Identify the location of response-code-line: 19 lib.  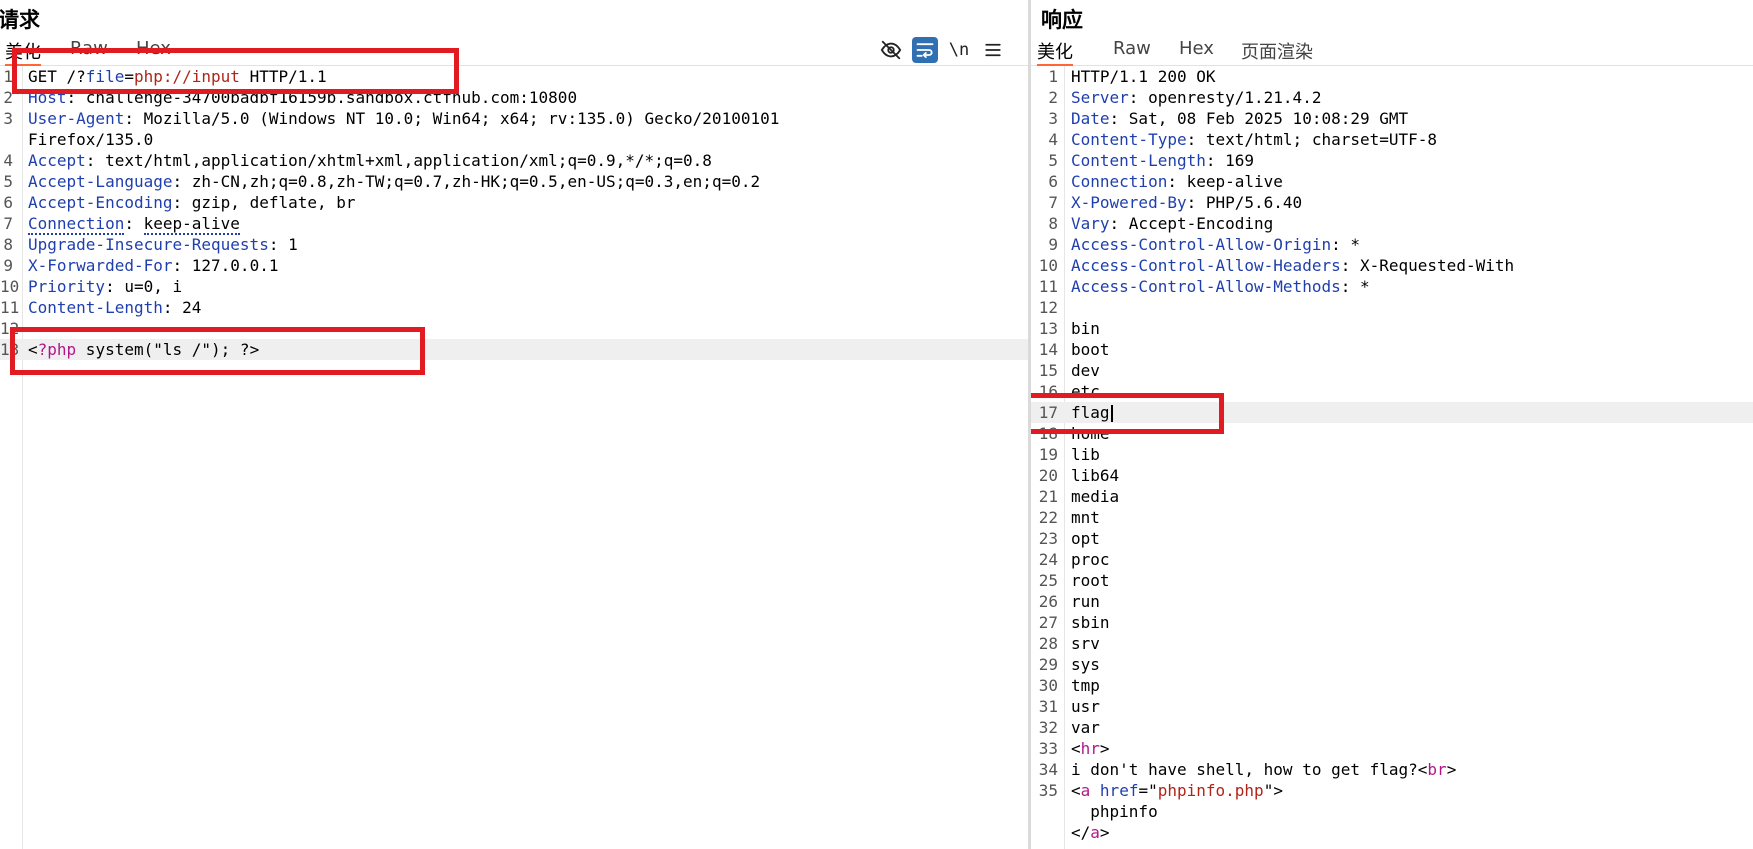
(1392, 454).